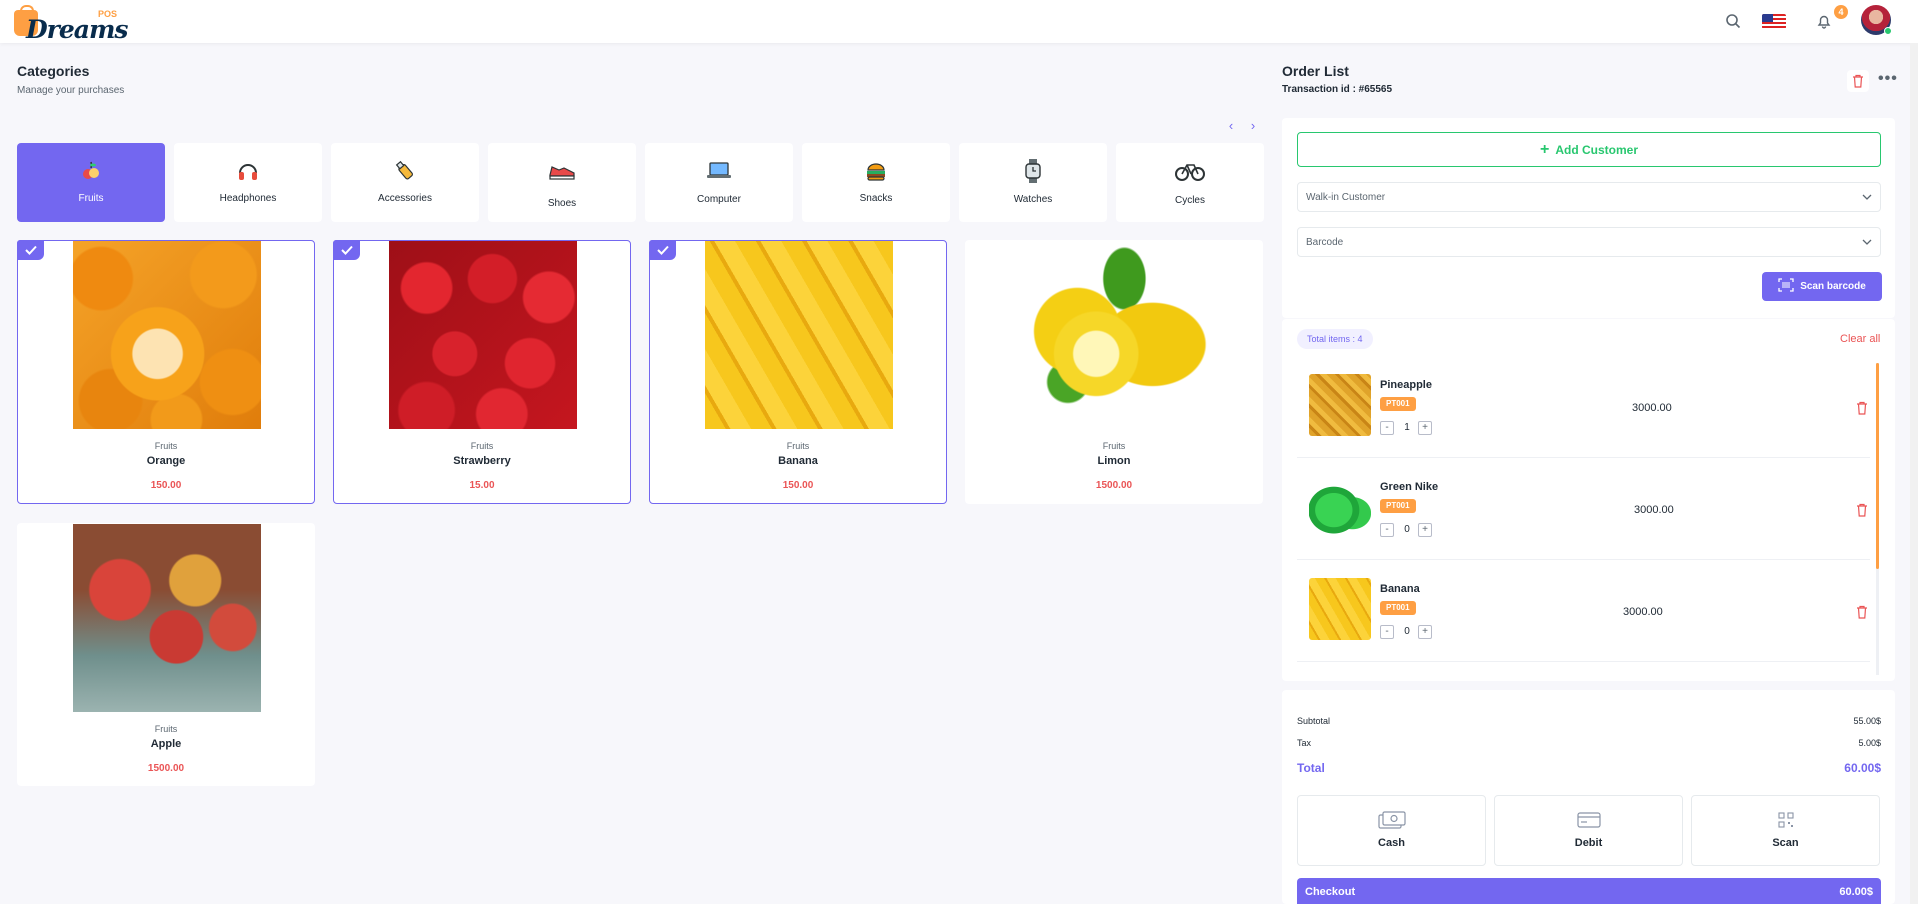 The image size is (1918, 904). Describe the element at coordinates (1589, 768) in the screenshot. I see `total-row: Total 60.00$` at that location.